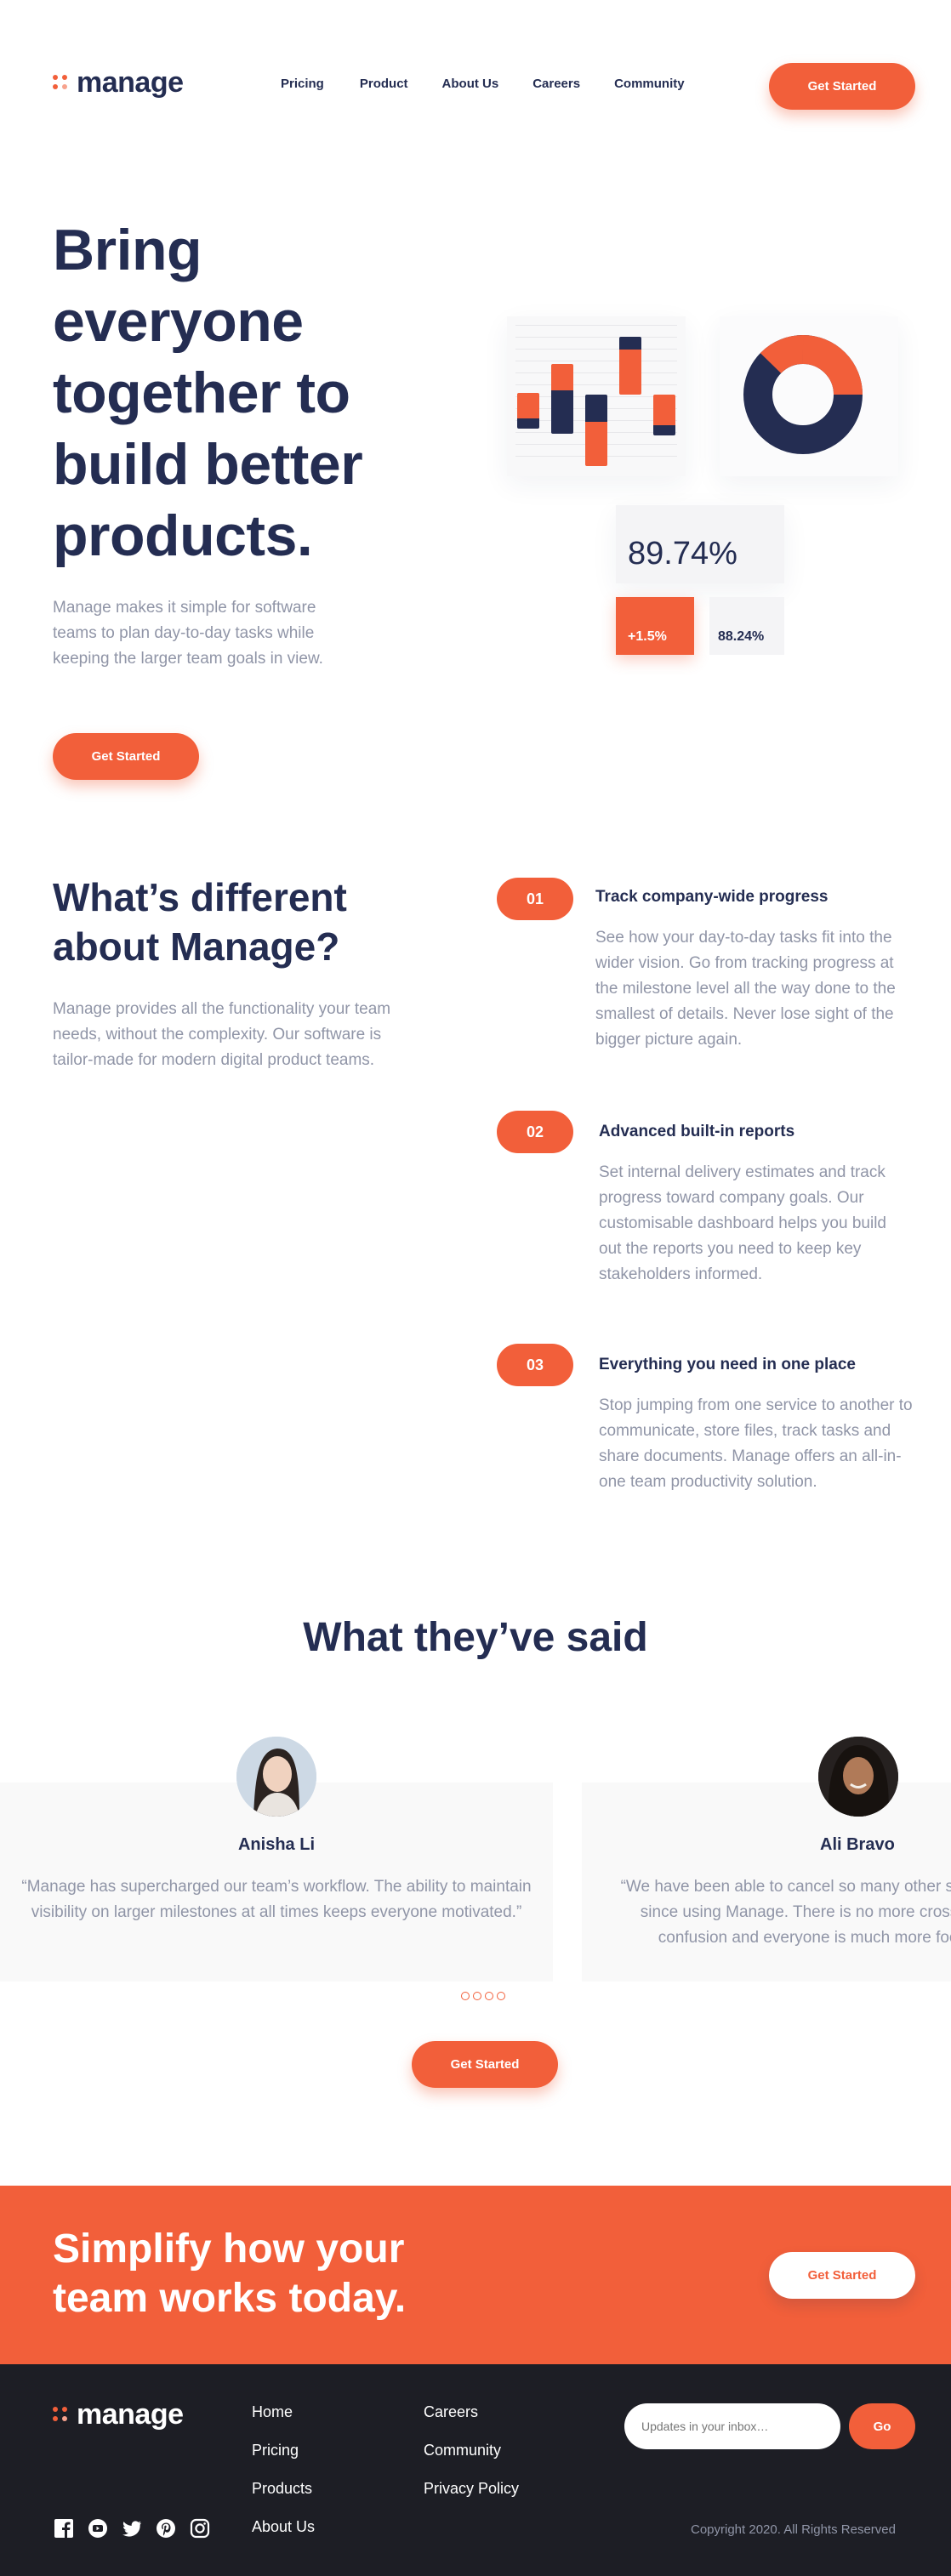  Describe the element at coordinates (882, 2426) in the screenshot. I see `newsletter-go-button: Go` at that location.